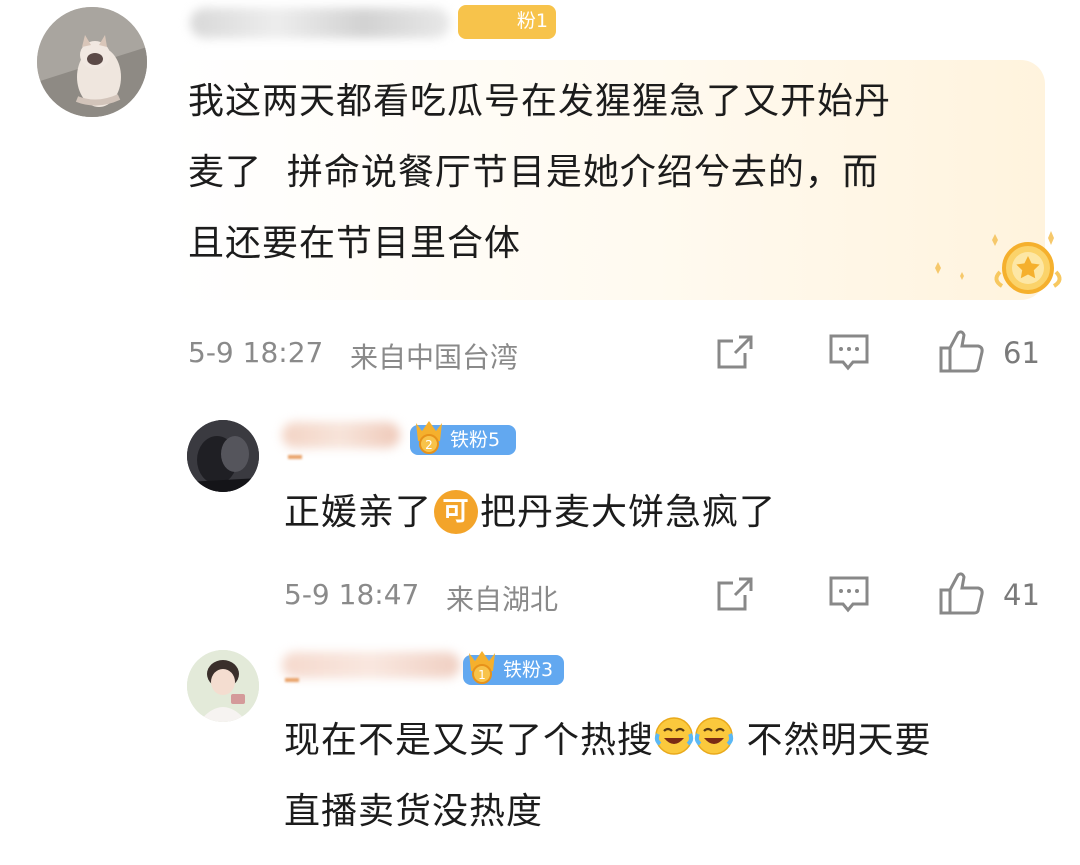  What do you see at coordinates (1021, 353) in the screenshot?
I see `like-count: 61` at bounding box center [1021, 353].